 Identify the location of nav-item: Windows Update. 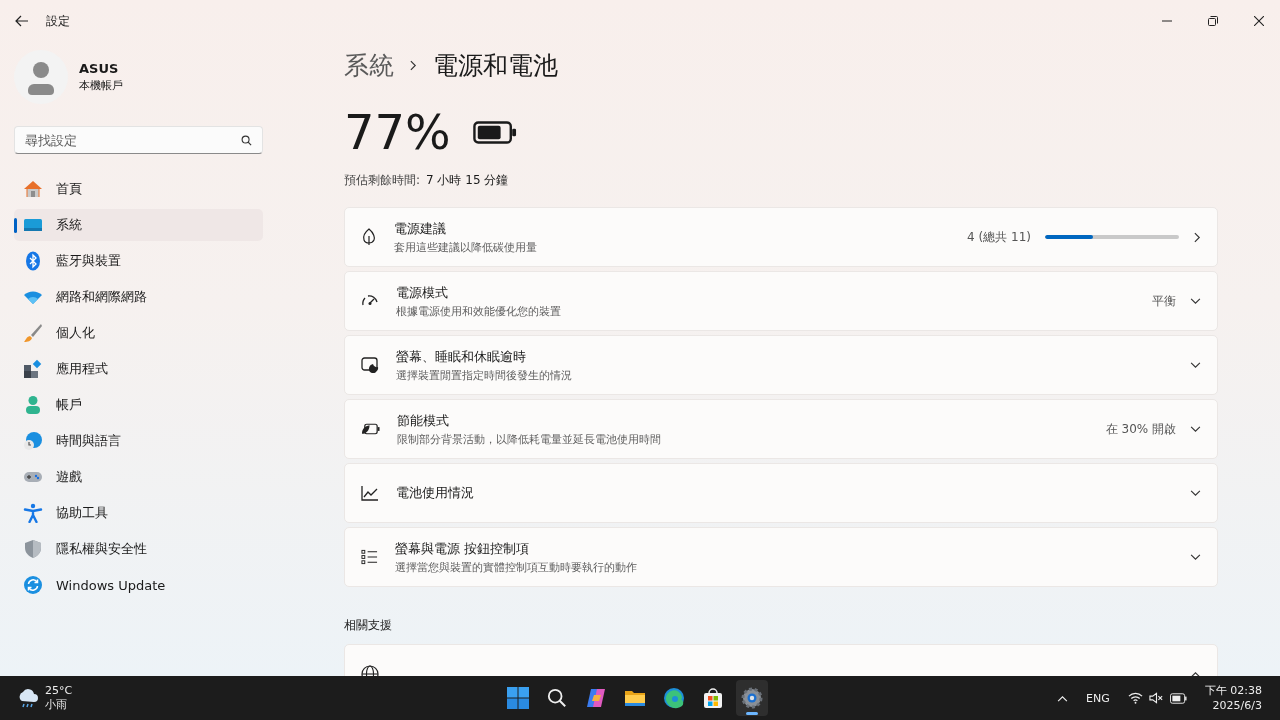
(138, 585).